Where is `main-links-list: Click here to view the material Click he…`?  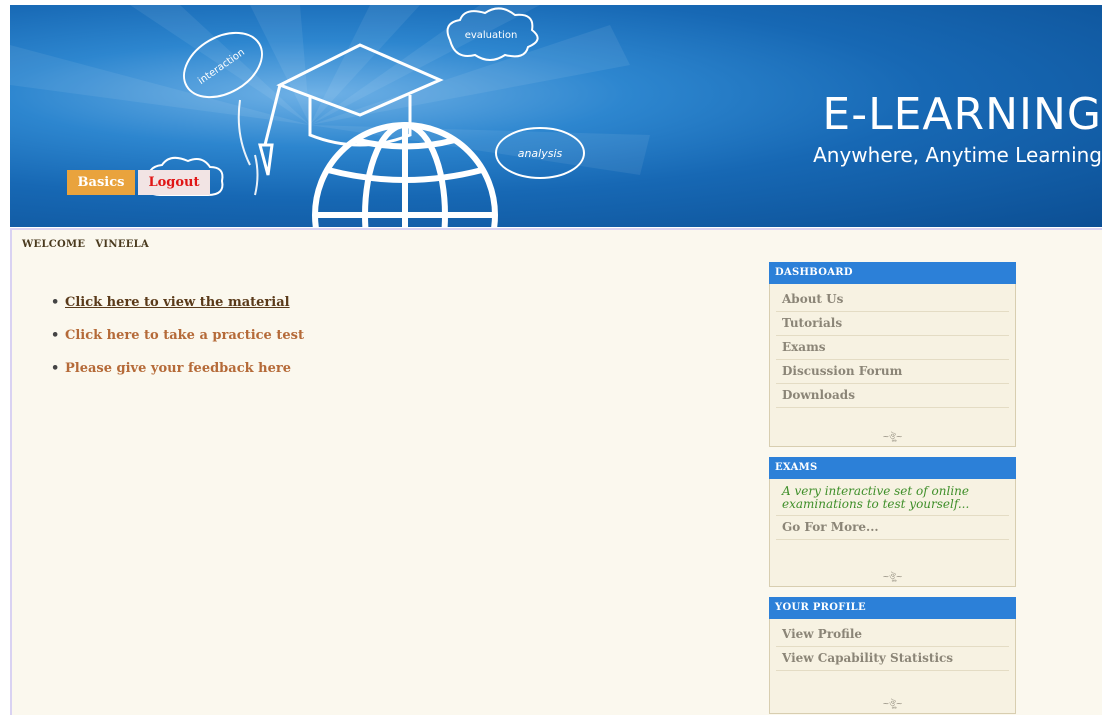
main-links-list: Click here to view the material Click he… is located at coordinates (176, 343).